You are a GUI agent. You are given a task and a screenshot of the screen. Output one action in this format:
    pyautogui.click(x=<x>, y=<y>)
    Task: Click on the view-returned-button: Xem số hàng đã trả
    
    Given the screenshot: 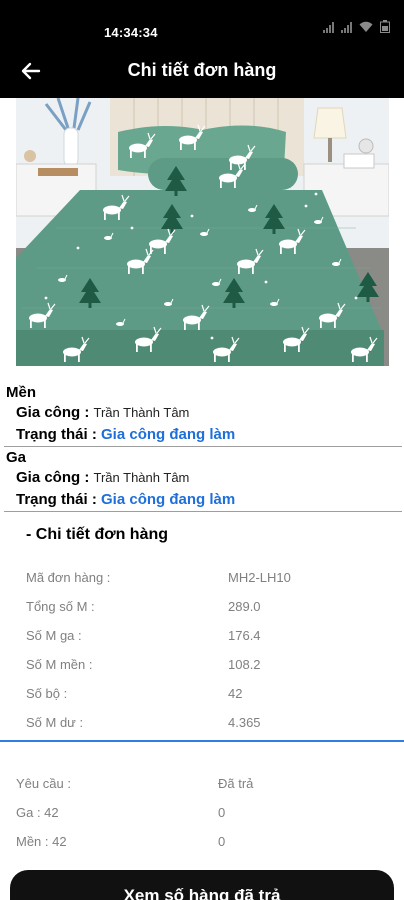 What is the action you would take?
    pyautogui.click(x=202, y=885)
    